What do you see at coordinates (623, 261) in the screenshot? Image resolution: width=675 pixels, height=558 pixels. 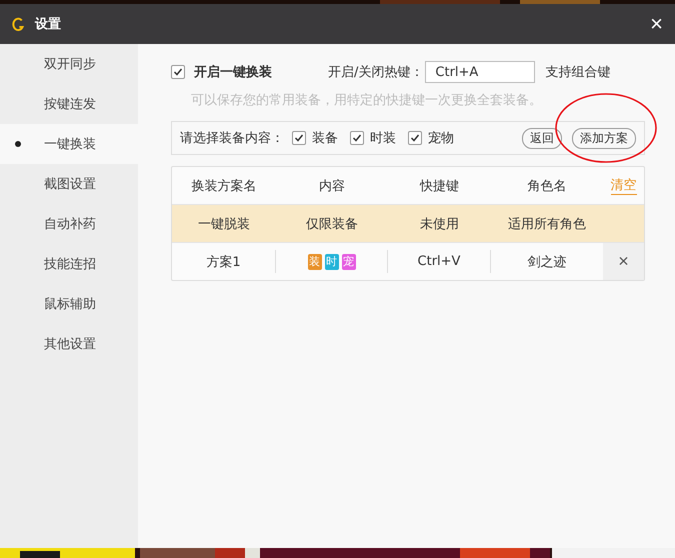 I see `delete-button: ×` at bounding box center [623, 261].